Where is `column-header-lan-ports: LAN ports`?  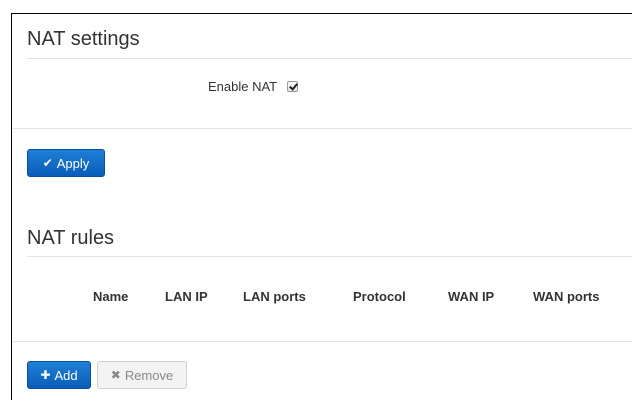
column-header-lan-ports: LAN ports is located at coordinates (274, 296).